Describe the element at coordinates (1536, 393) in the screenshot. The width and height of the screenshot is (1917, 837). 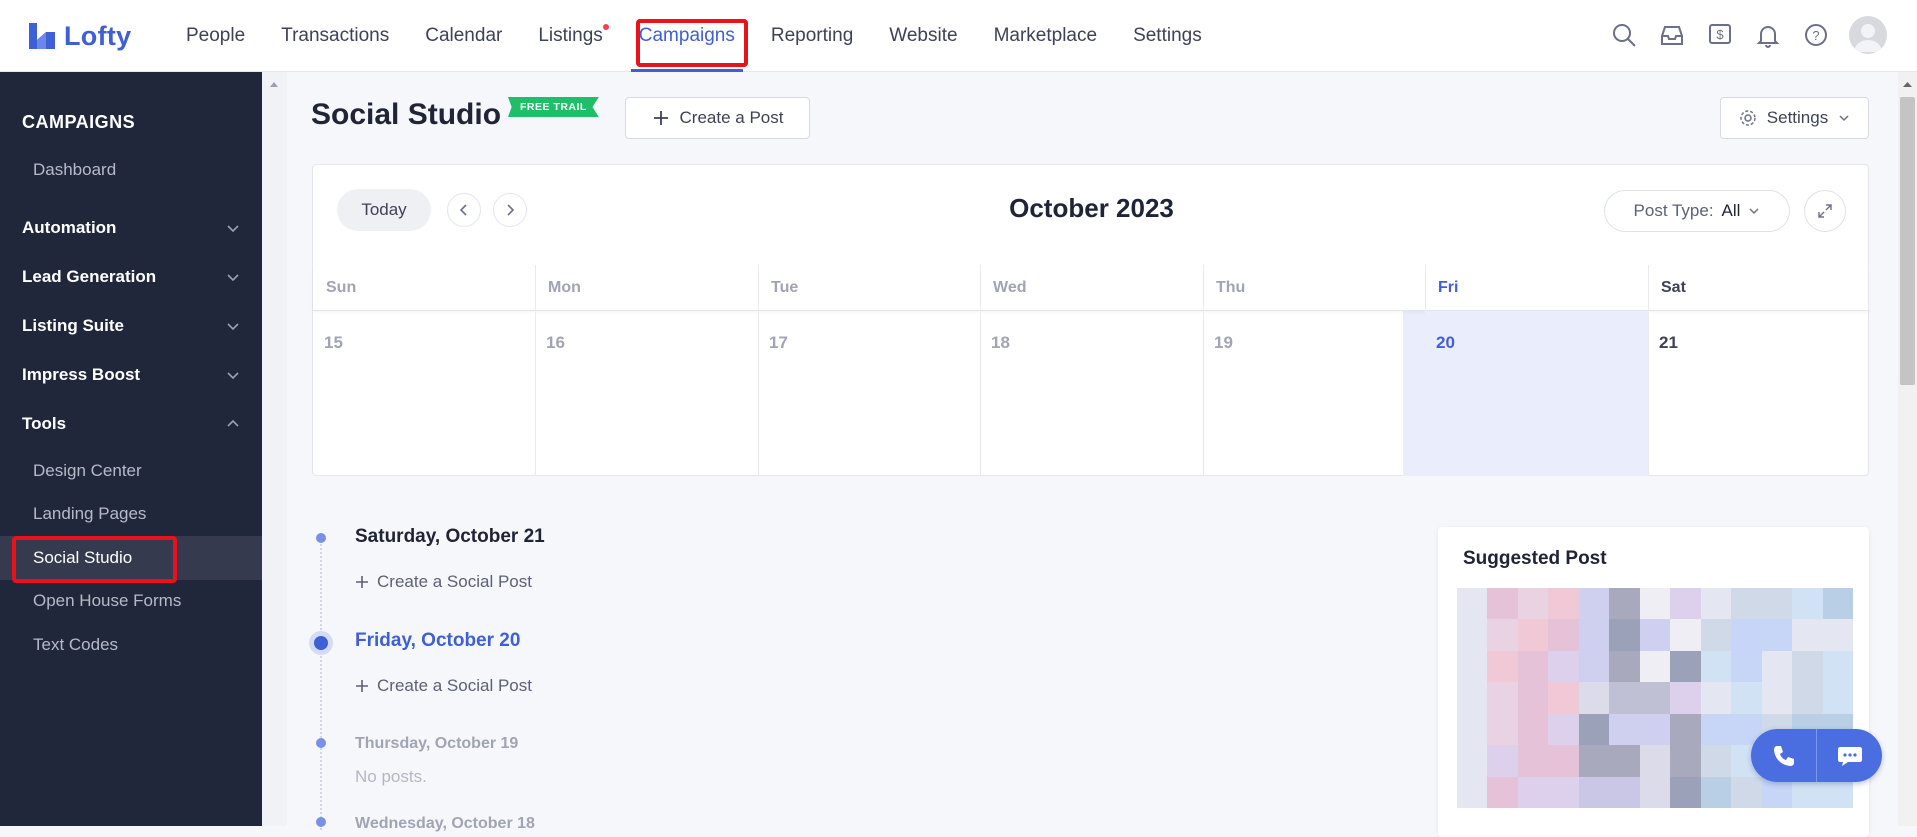
I see `day-cell-today: 20` at that location.